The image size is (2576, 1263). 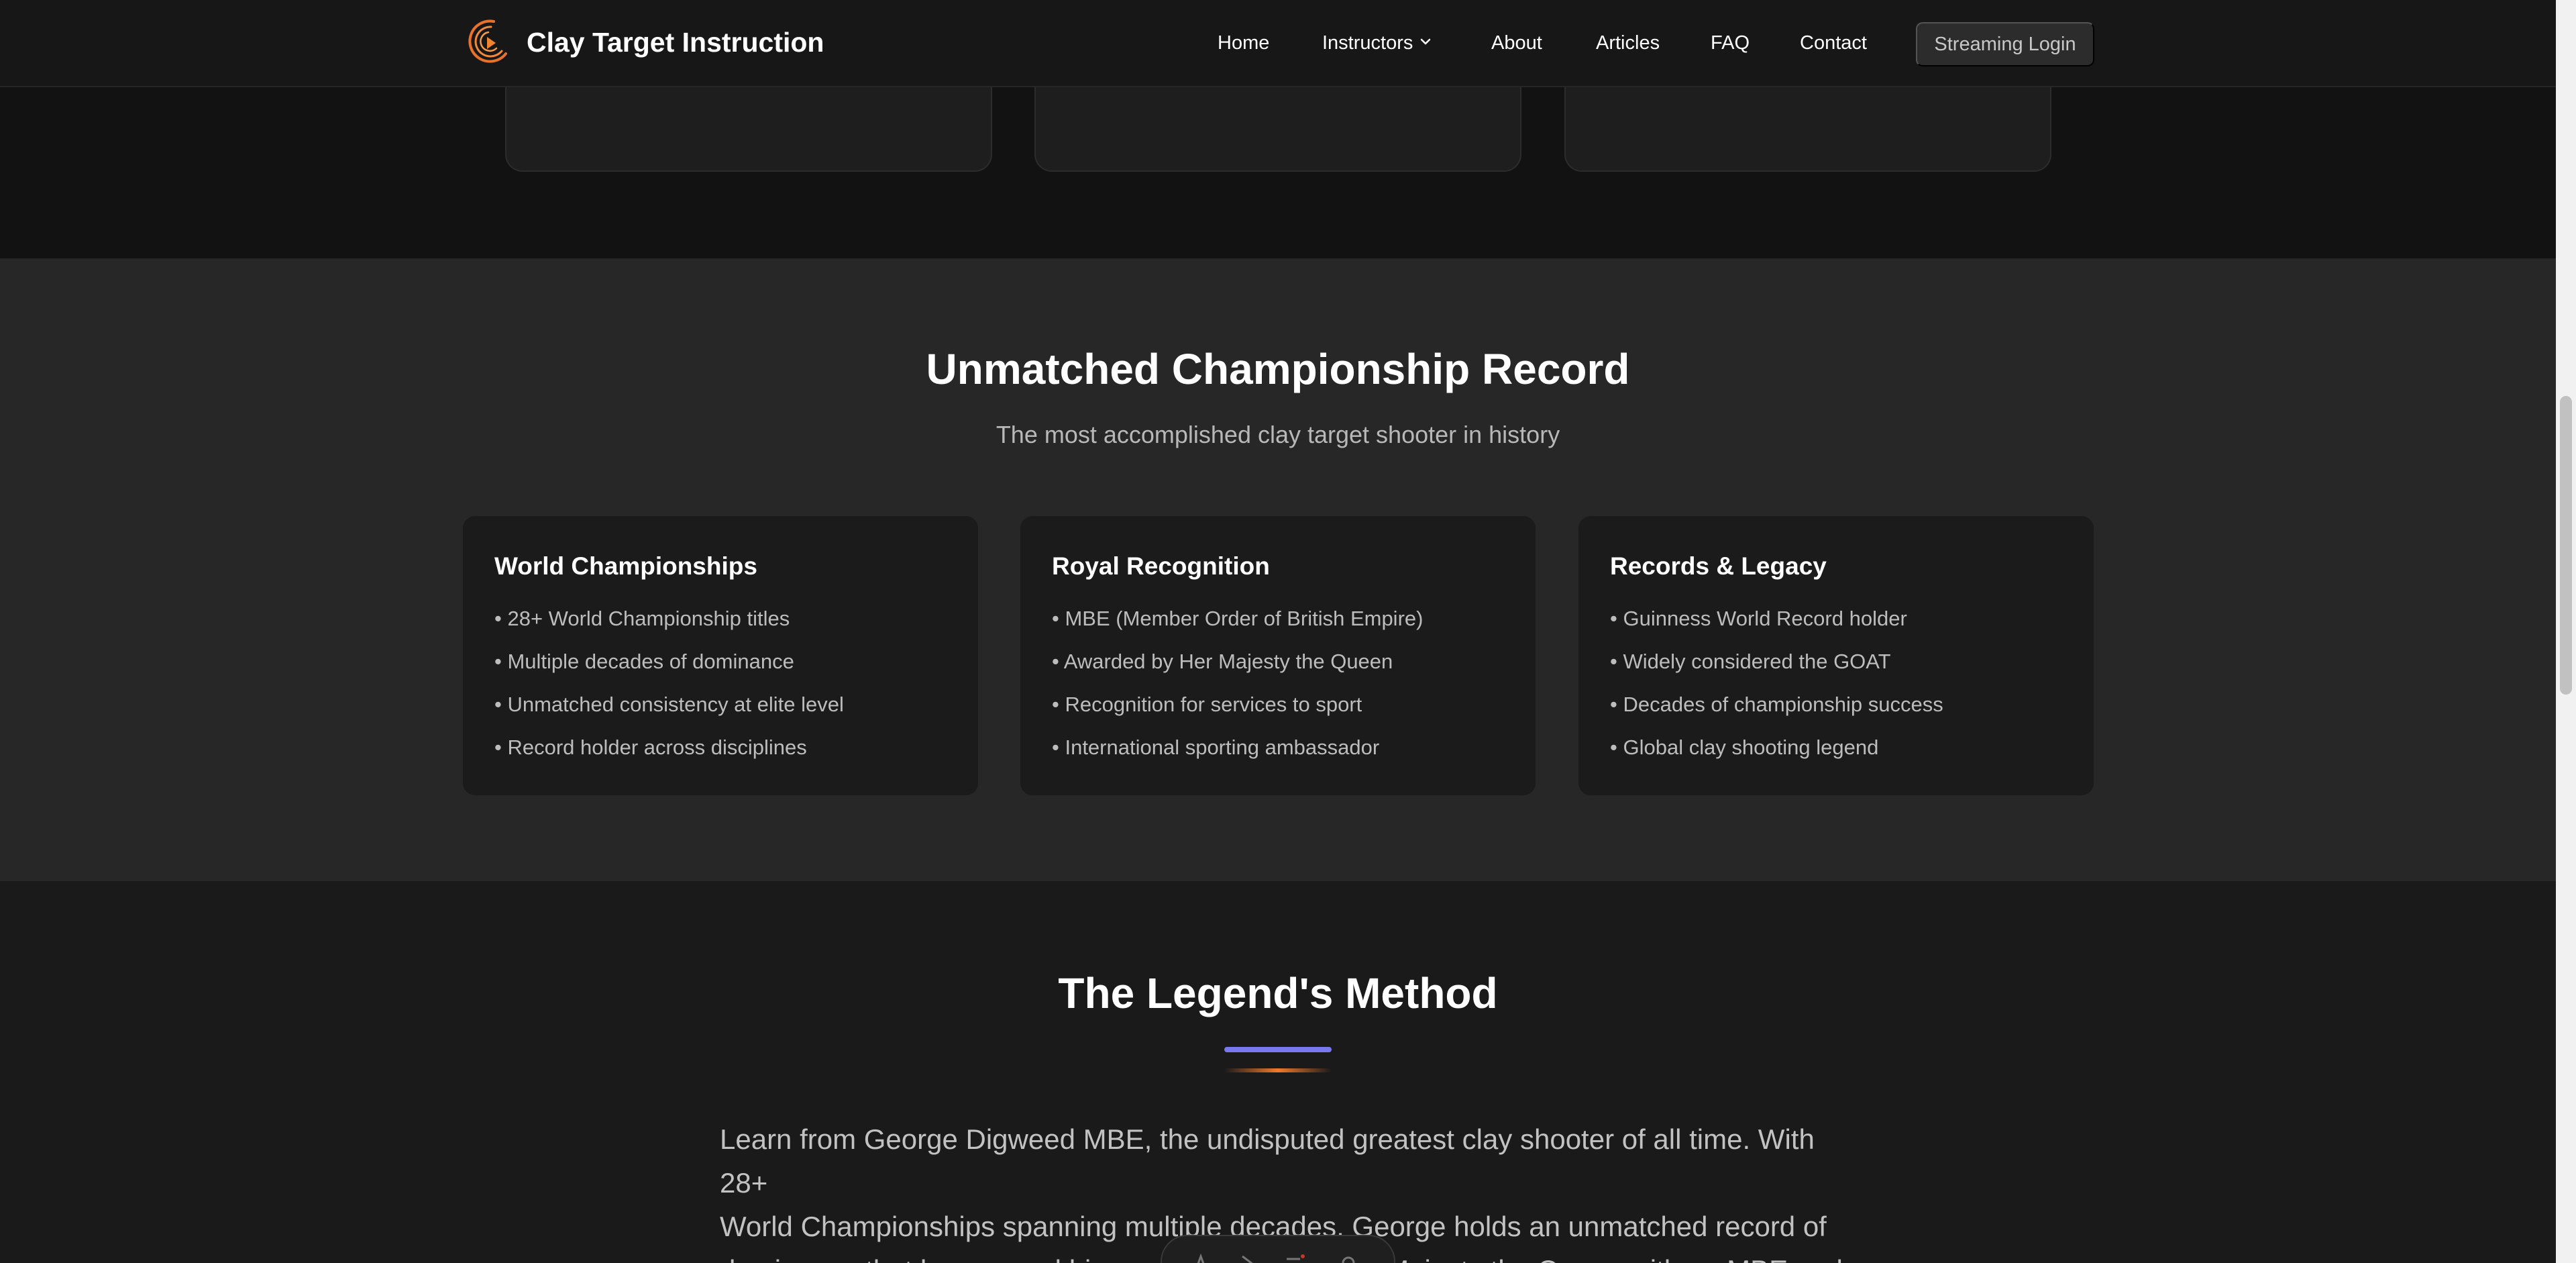 I want to click on list-item: • Decades of championship success, so click(x=1776, y=704).